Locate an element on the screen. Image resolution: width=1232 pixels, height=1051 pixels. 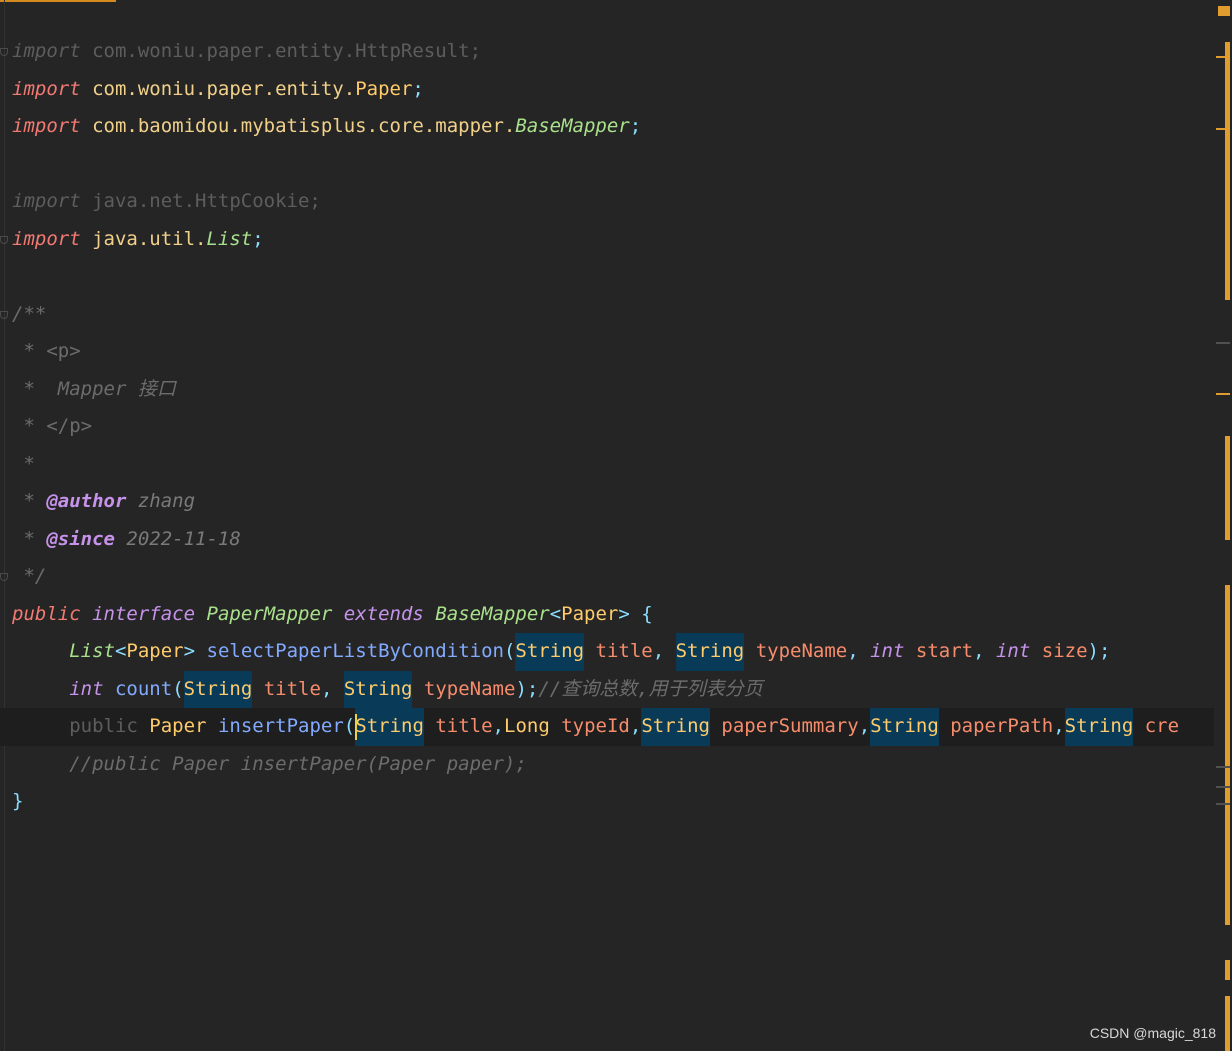
code-token: java.util. is located at coordinates (143, 238).